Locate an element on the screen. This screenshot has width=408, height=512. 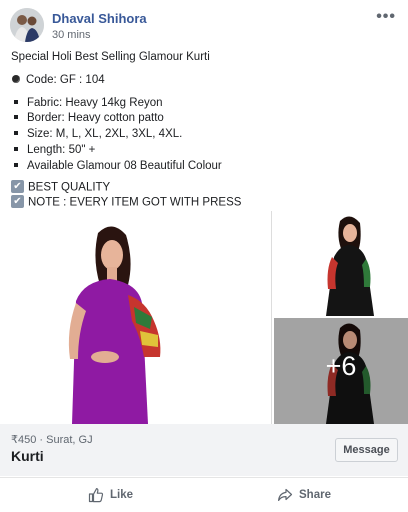
like-button: Like is located at coordinates (110, 495).